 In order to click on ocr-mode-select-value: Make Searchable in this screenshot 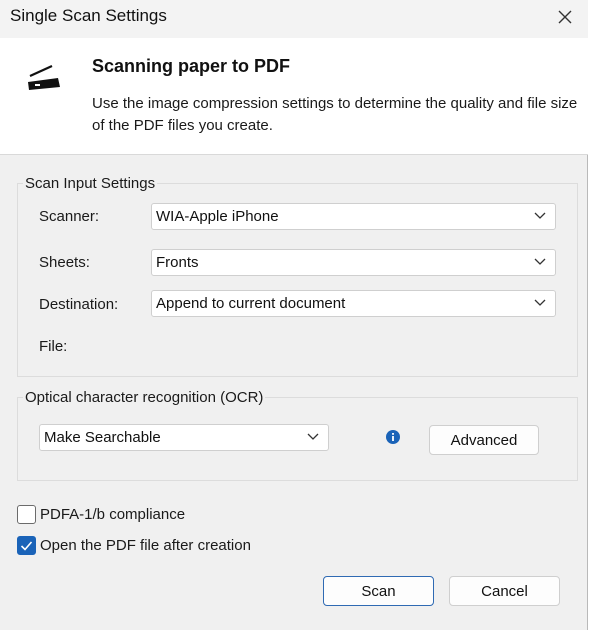, I will do `click(102, 437)`.